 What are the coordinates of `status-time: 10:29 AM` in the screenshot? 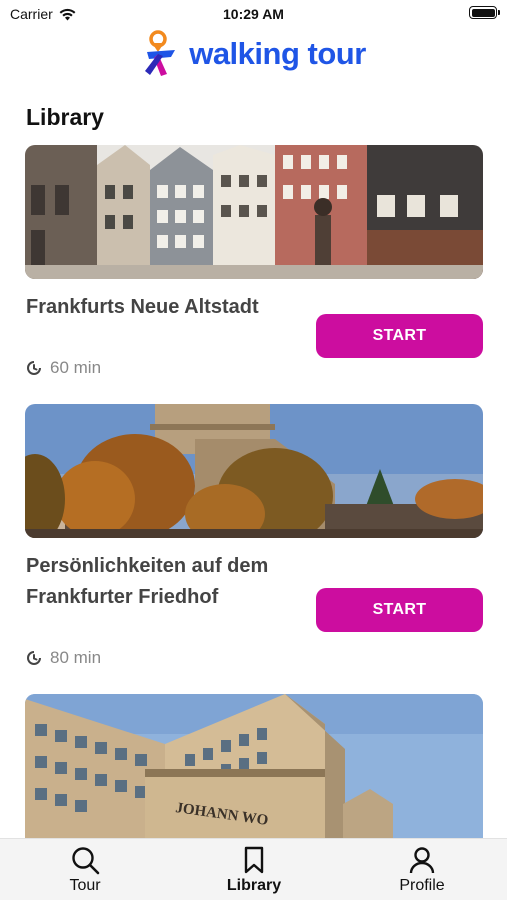 It's located at (253, 14).